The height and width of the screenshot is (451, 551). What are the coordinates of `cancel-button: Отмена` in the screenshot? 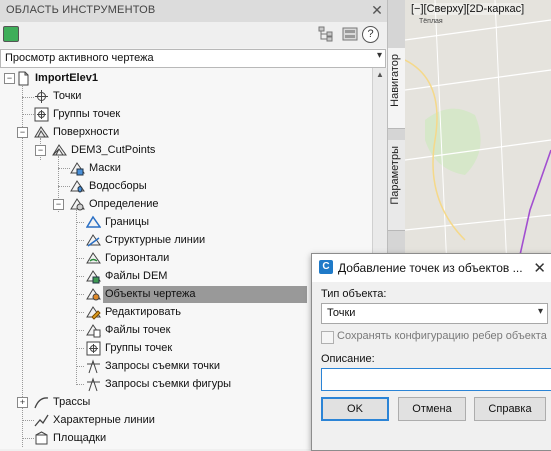 It's located at (432, 409).